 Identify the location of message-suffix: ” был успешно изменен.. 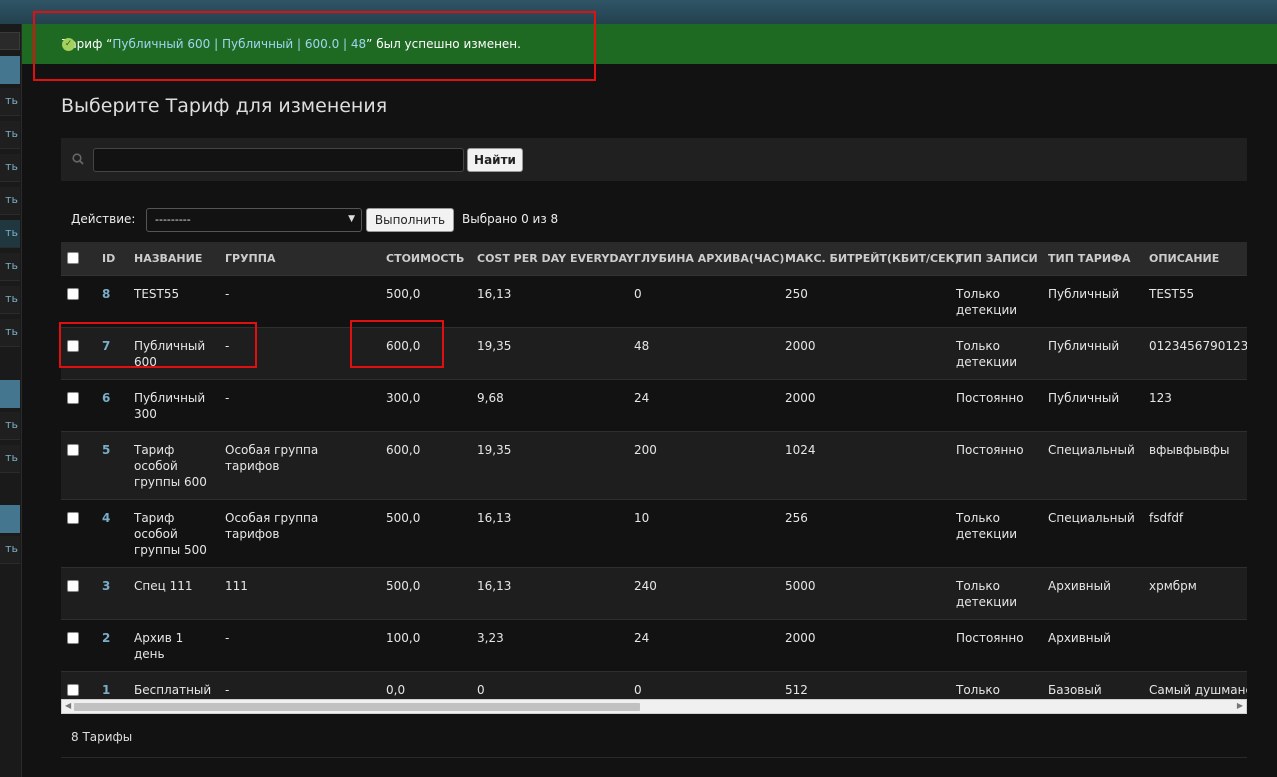
(443, 44).